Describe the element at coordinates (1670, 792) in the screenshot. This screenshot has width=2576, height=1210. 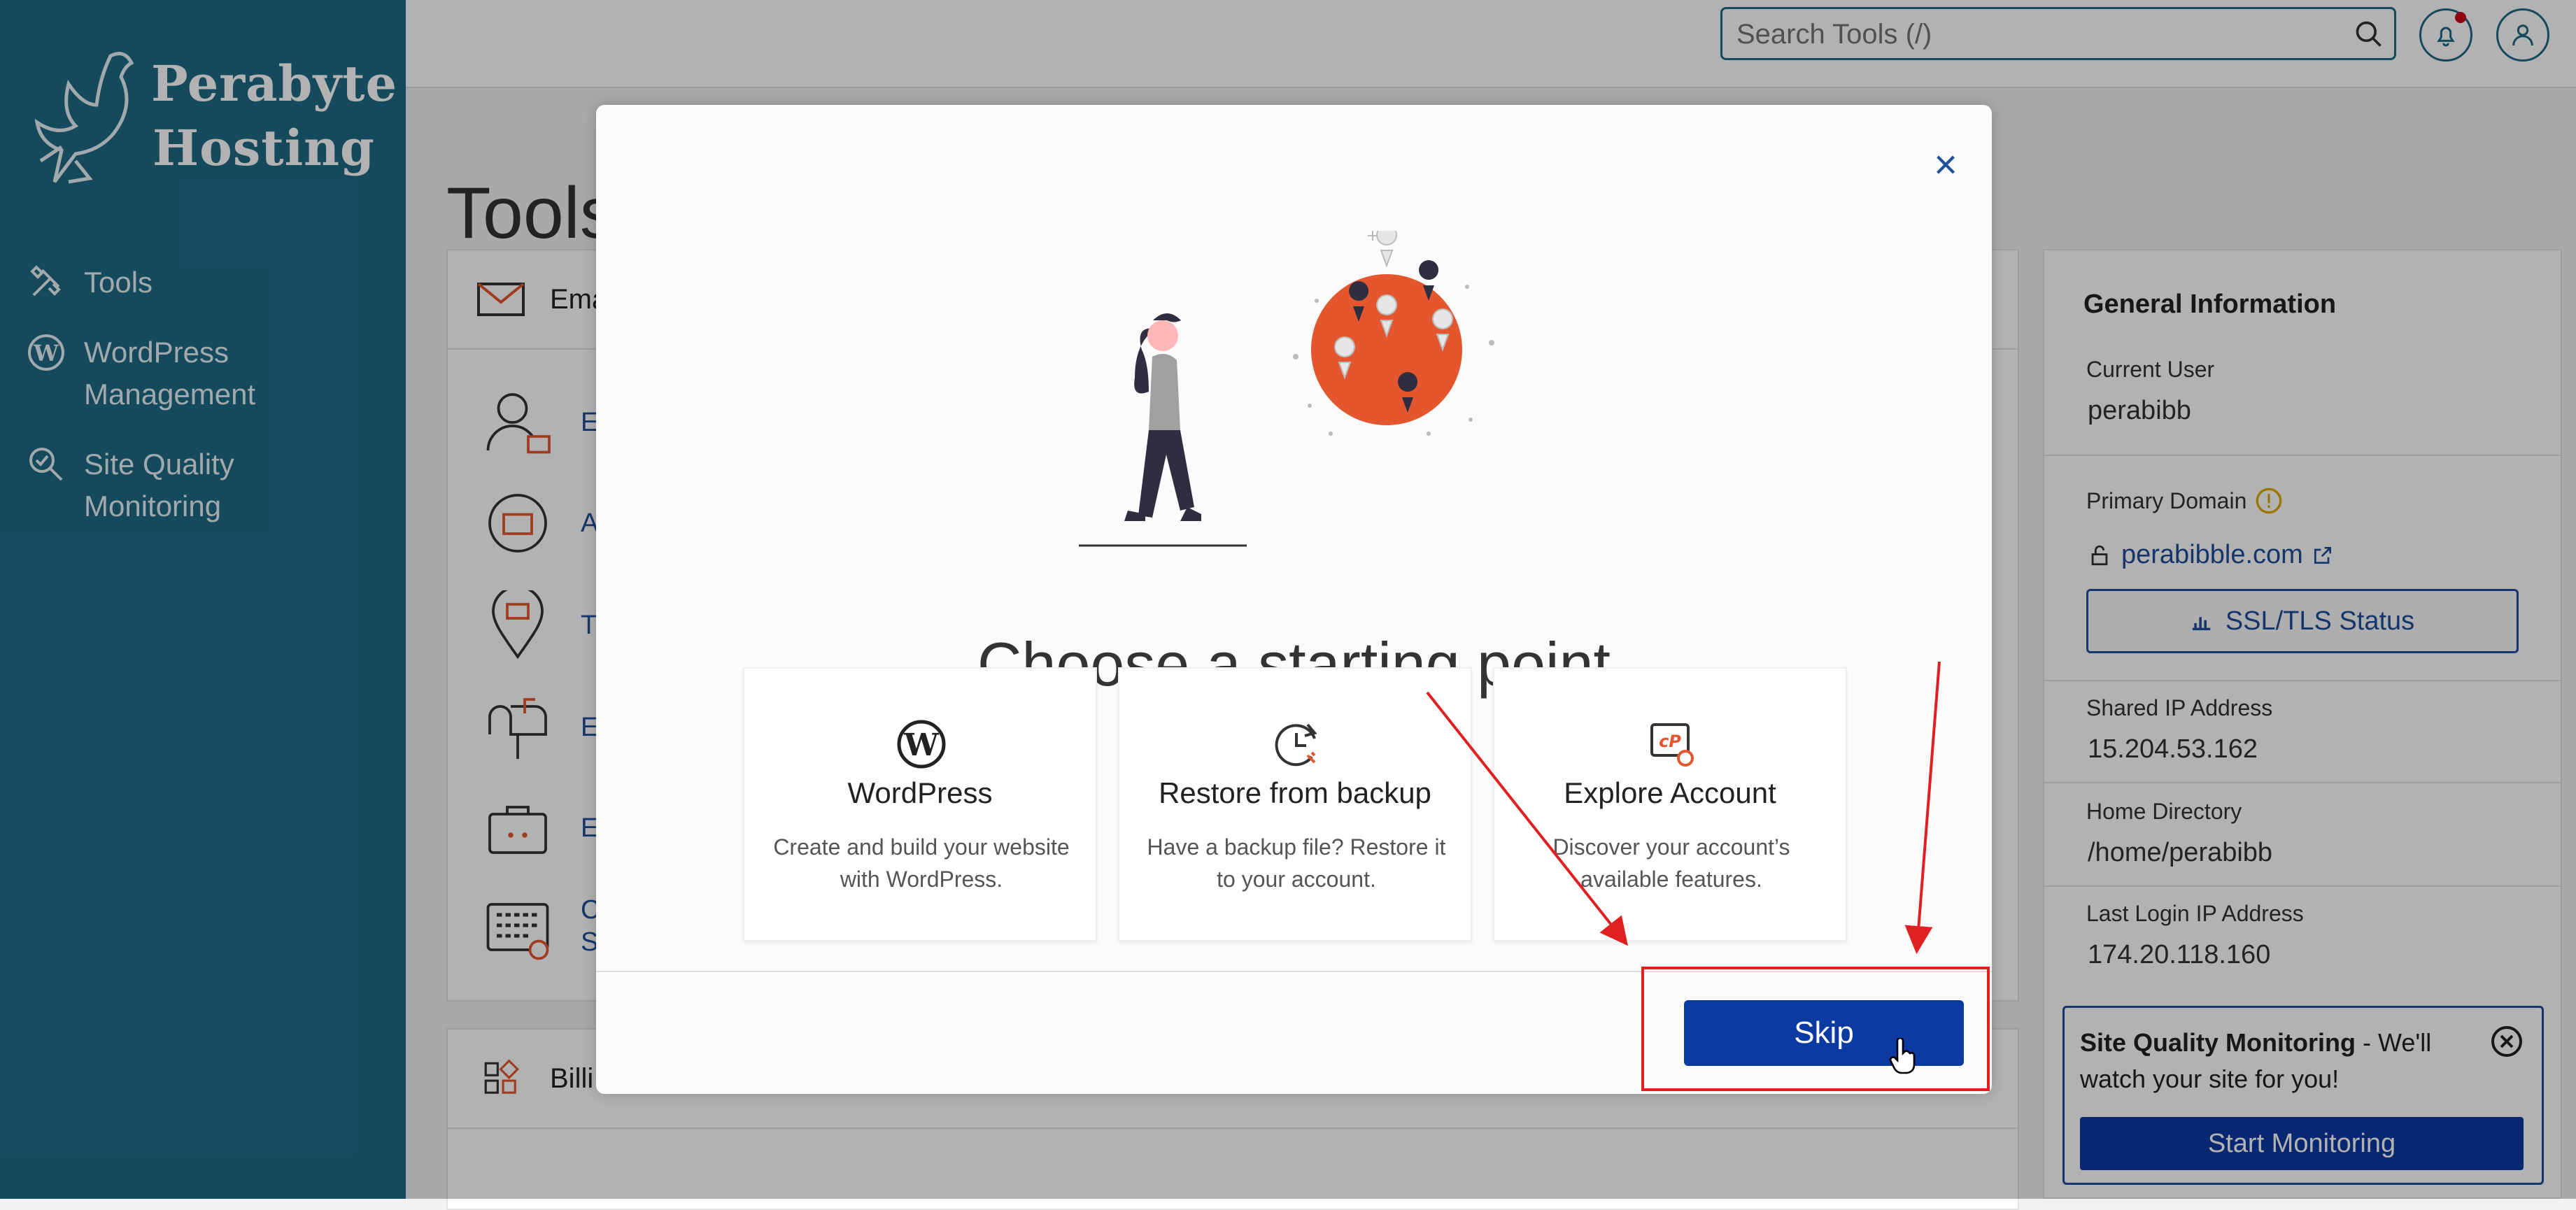
I see `card-title: Explore Account` at that location.